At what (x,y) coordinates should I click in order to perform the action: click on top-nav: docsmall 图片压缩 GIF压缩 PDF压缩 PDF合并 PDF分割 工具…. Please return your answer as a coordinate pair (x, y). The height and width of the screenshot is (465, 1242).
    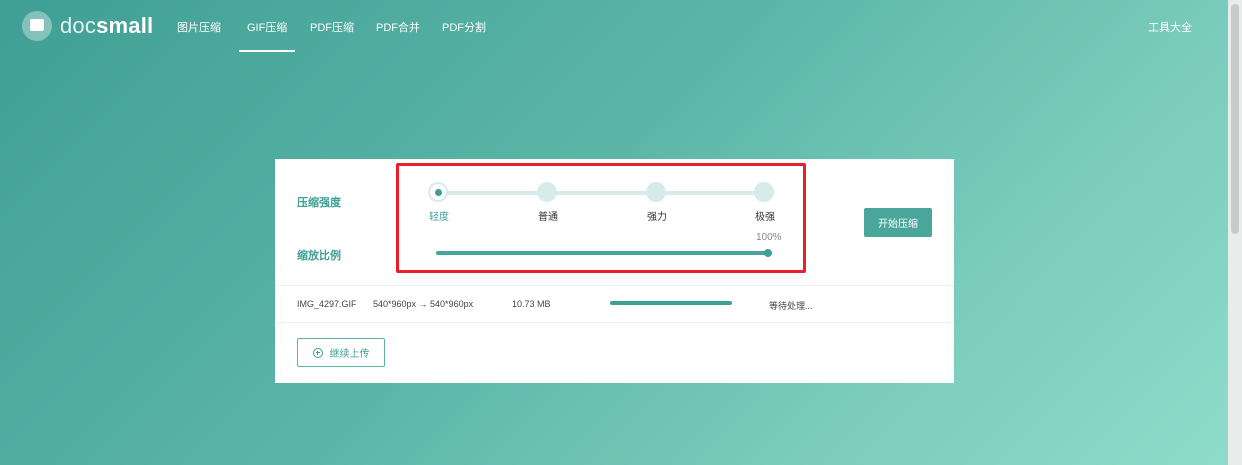
    Looking at the image, I should click on (614, 26).